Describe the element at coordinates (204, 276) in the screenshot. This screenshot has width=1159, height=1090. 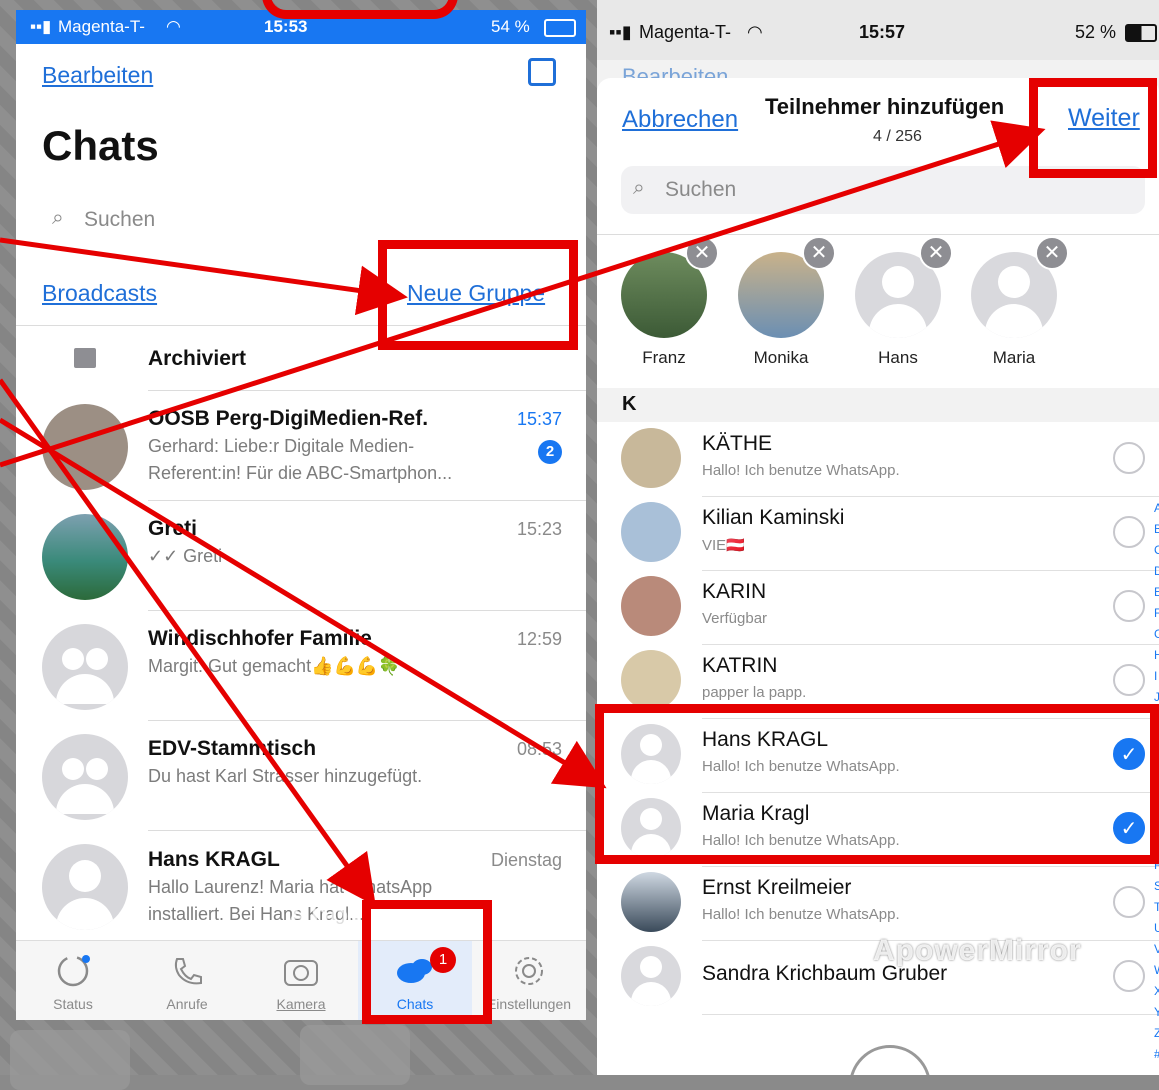
I see `arrow-to-new-group` at that location.